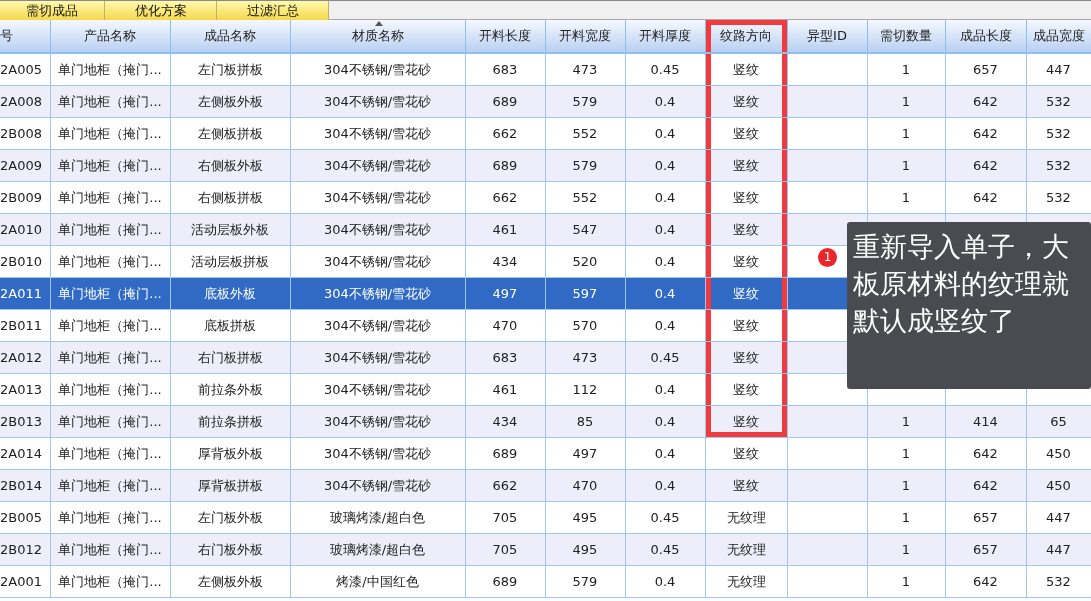 The image size is (1091, 601). Describe the element at coordinates (545, 101) in the screenshot. I see `table-row: 2A008 单门地柜（掩门... 左侧板外板 304不锈钢/雪花砂 689 579 0.4 竖纹 1 642 532` at that location.